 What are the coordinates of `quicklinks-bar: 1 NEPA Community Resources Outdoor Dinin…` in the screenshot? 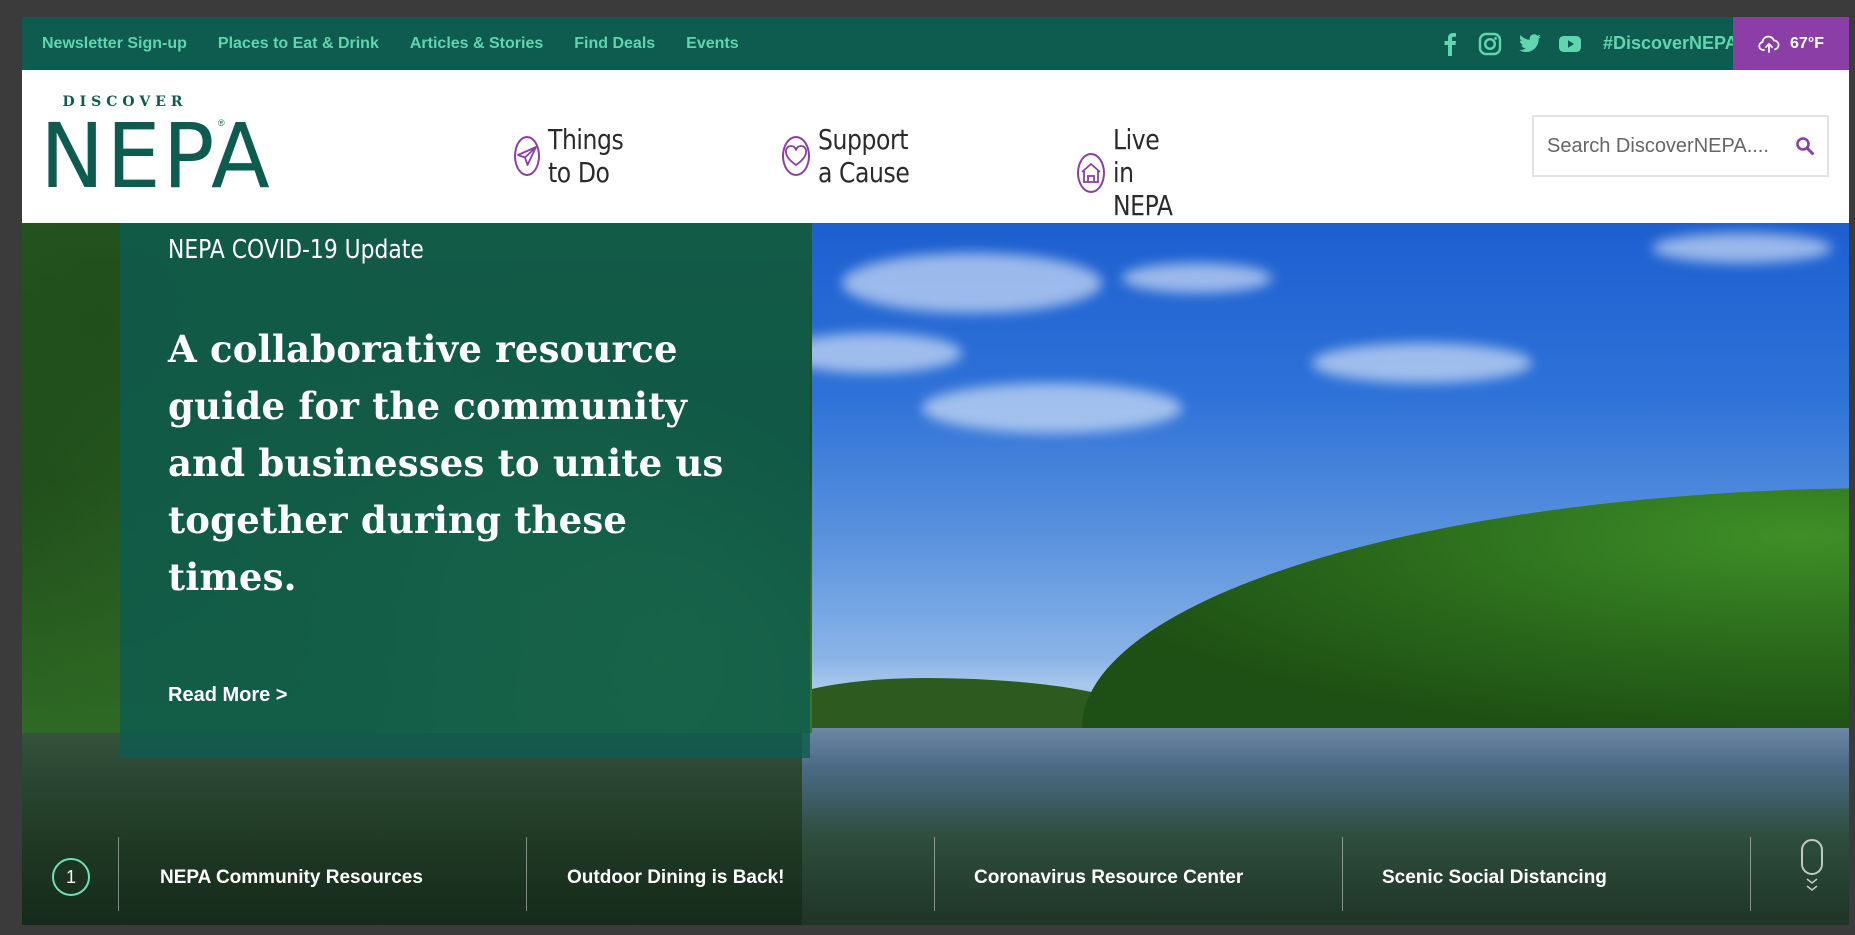 It's located at (935, 875).